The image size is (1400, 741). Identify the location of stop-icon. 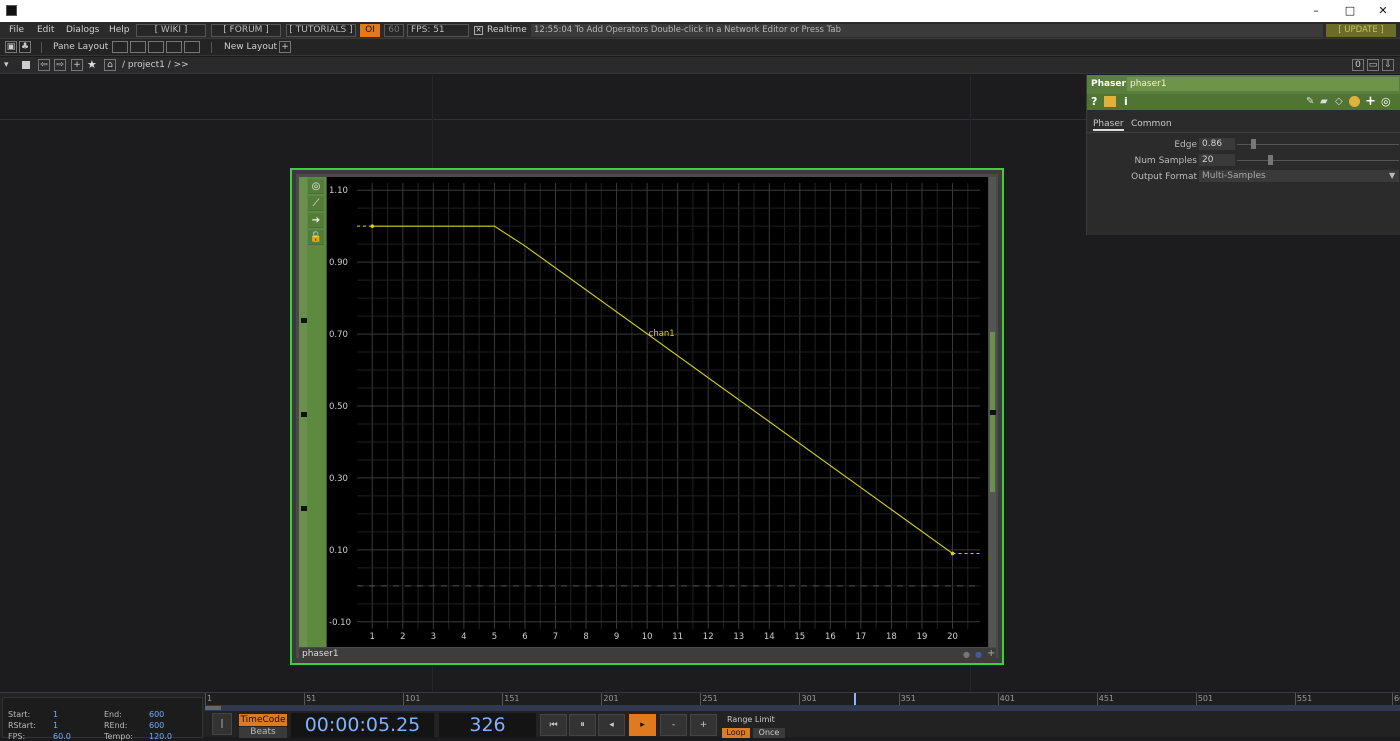
(26, 65).